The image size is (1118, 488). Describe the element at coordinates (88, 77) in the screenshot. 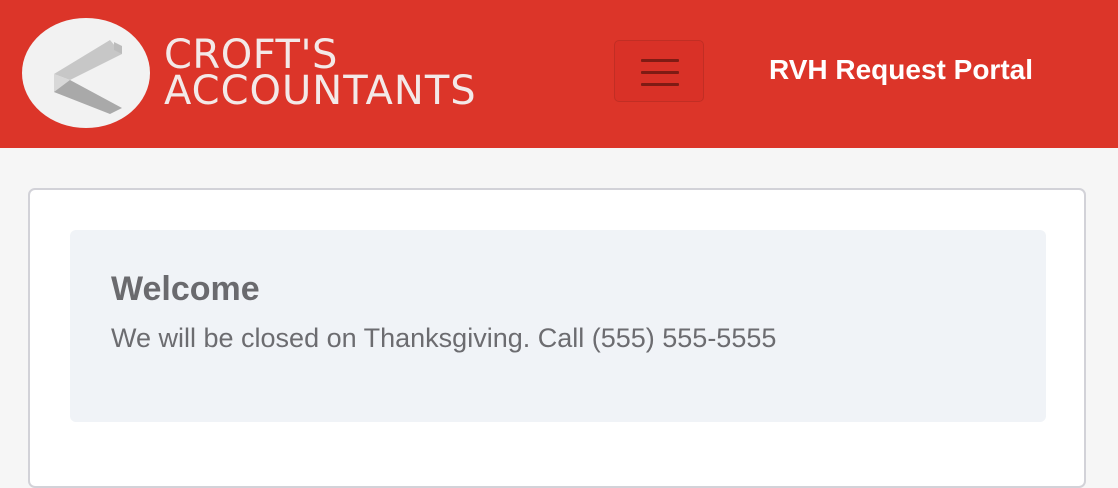

I see `chevron-logo-icon` at that location.